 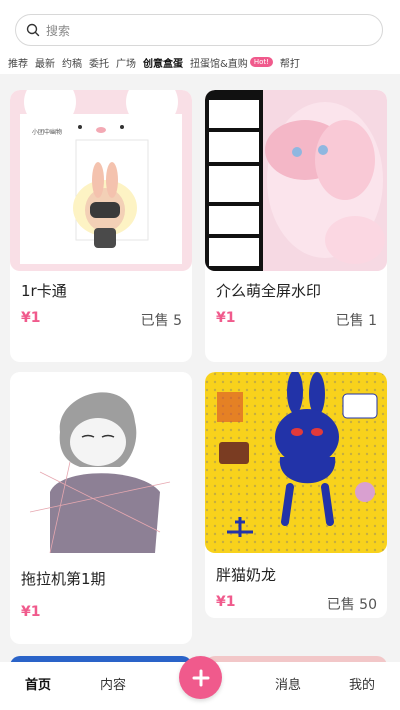 I want to click on product-title: 胖猫奶龙, so click(x=246, y=575).